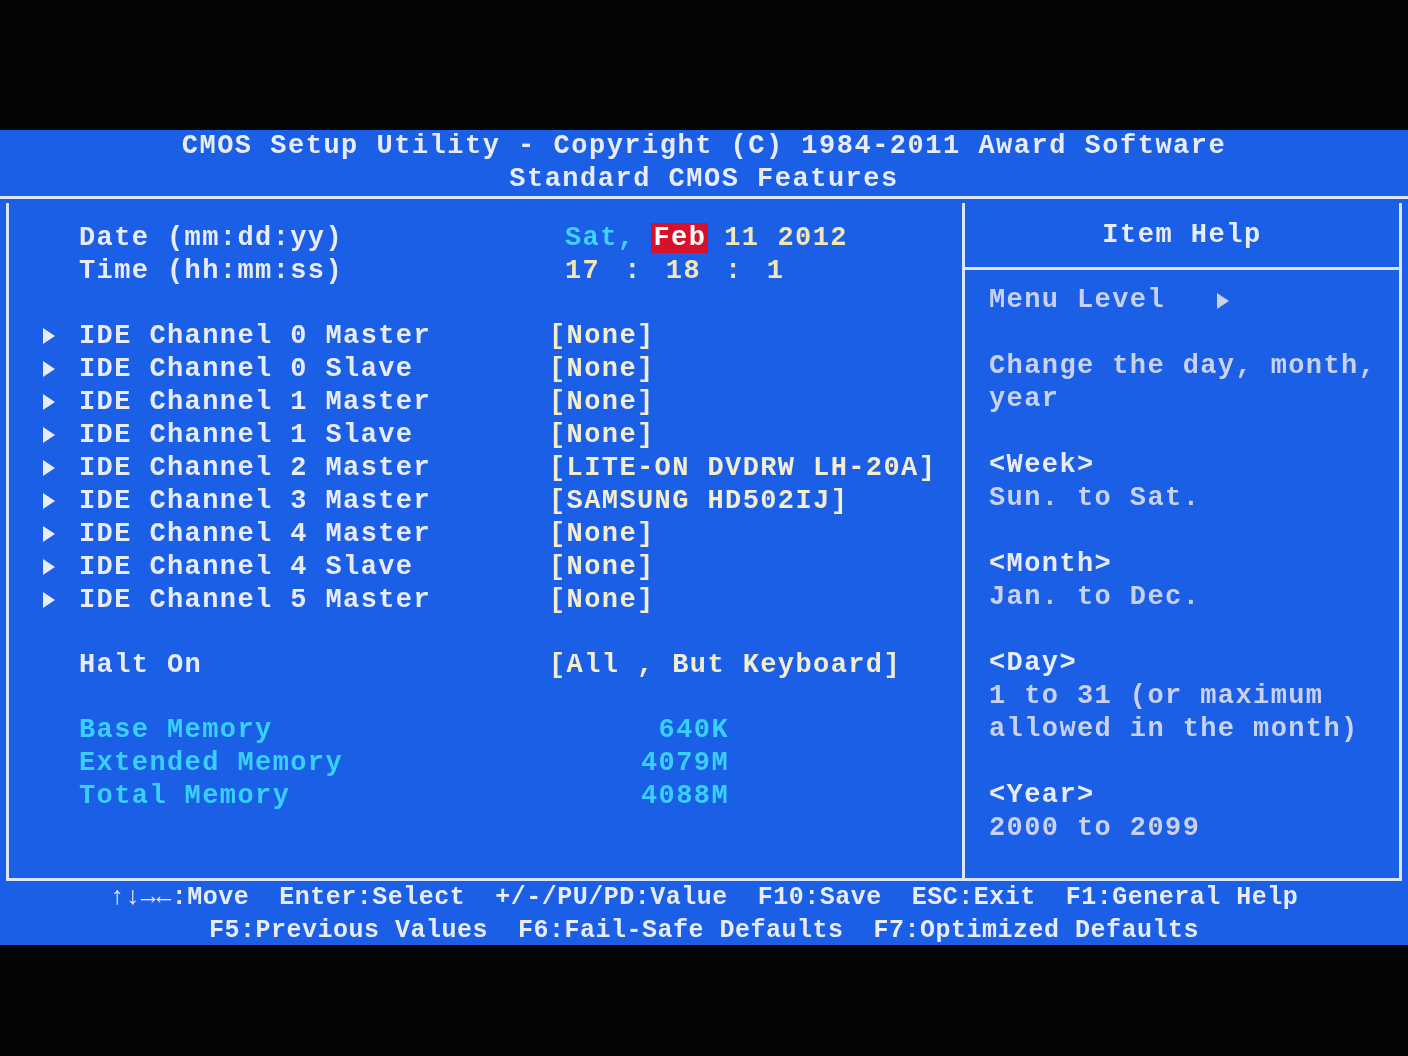 This screenshot has width=1408, height=1056. What do you see at coordinates (179, 898) in the screenshot?
I see `key-hint: ↑↓→←:Move` at bounding box center [179, 898].